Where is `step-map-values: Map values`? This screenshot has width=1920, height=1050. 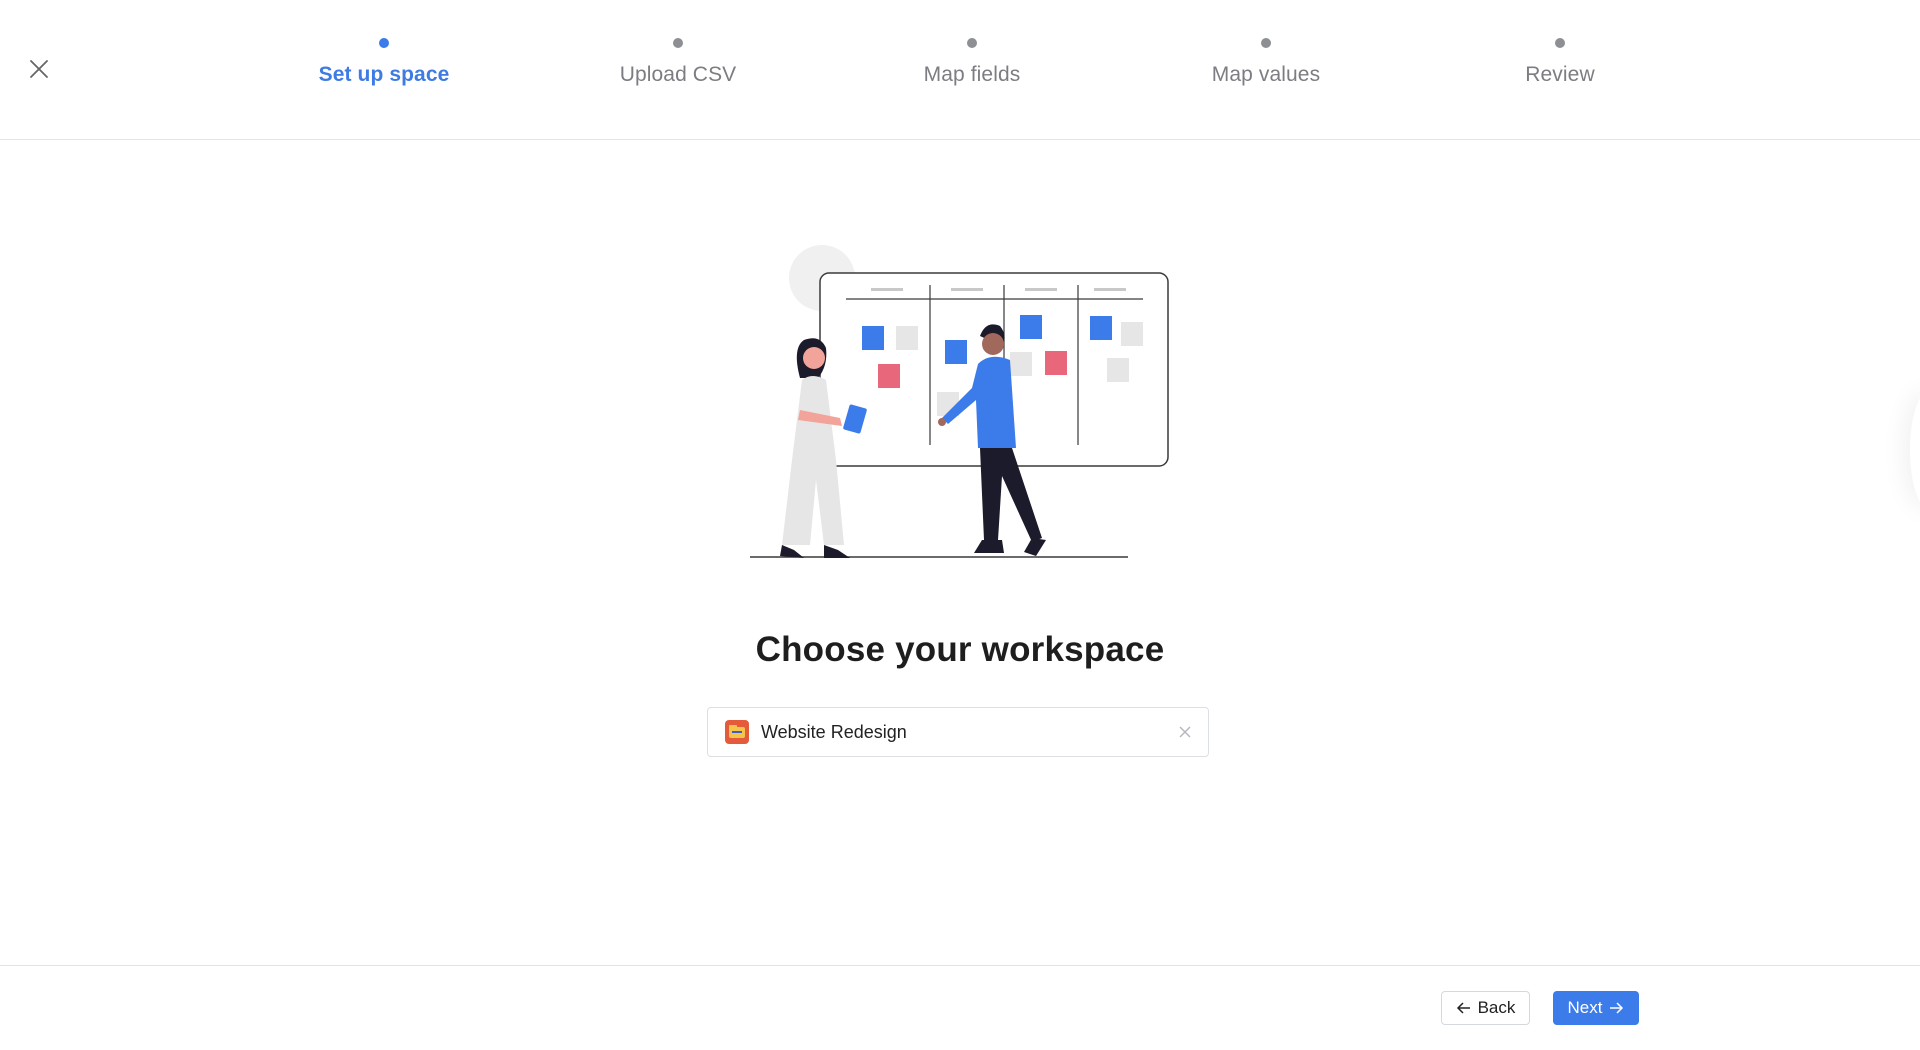 step-map-values: Map values is located at coordinates (1266, 62).